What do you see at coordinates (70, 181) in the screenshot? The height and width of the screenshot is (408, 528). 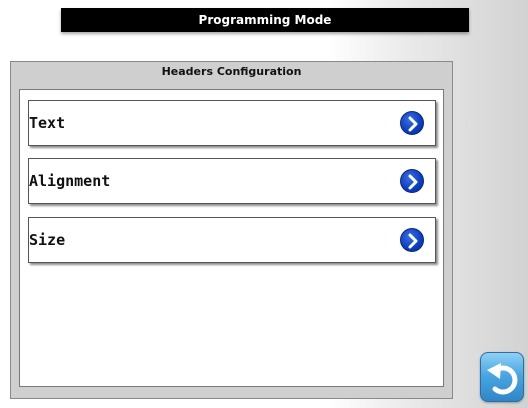 I see `menu-item-label: Alignment` at bounding box center [70, 181].